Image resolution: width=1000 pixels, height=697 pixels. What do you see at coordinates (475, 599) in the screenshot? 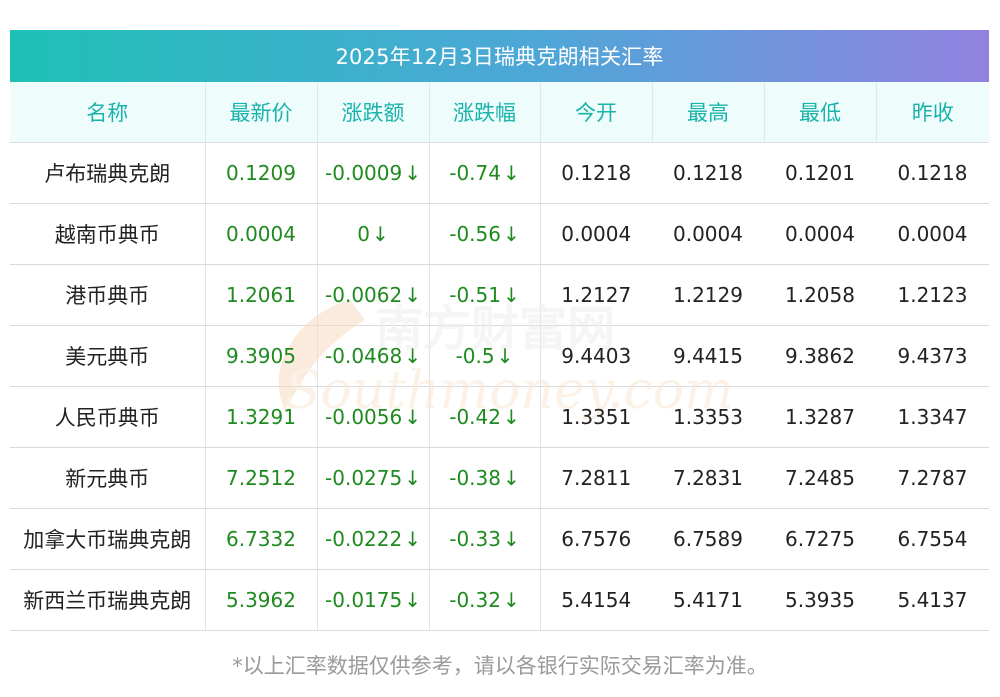
I see `cell-pct-value: -0.32` at bounding box center [475, 599].